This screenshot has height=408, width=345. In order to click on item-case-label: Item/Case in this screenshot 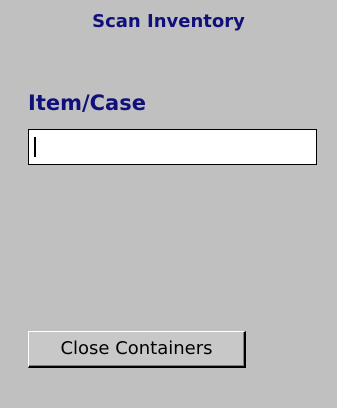, I will do `click(87, 103)`.